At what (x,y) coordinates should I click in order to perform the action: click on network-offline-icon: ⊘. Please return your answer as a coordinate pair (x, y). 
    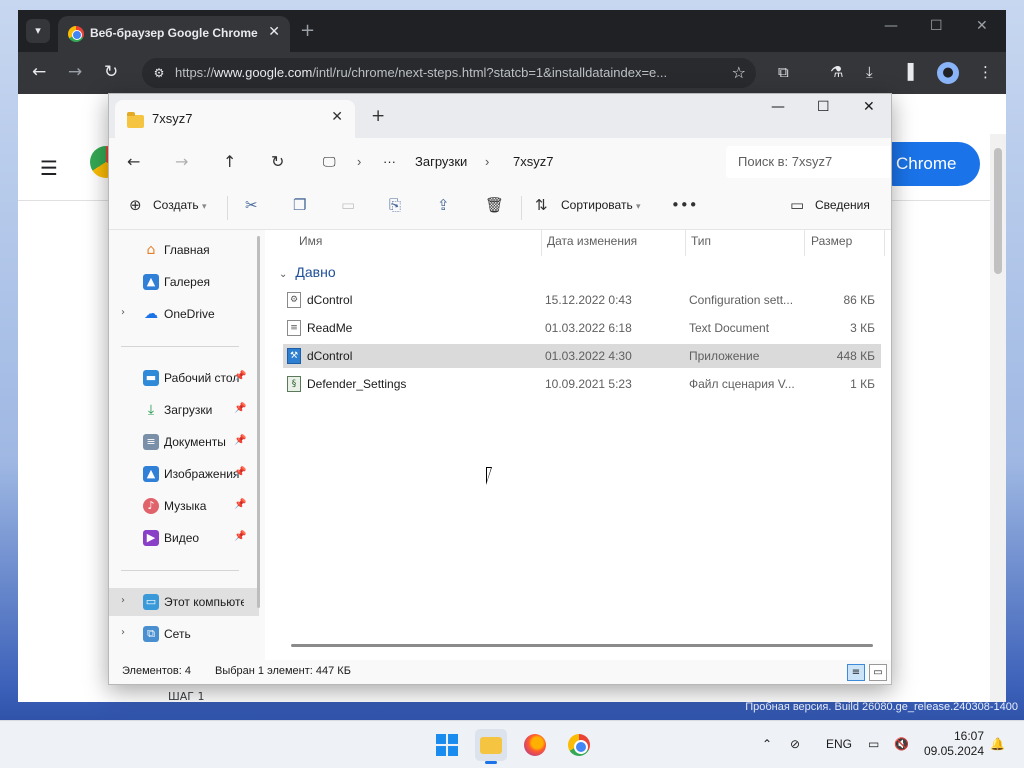
    Looking at the image, I should click on (795, 744).